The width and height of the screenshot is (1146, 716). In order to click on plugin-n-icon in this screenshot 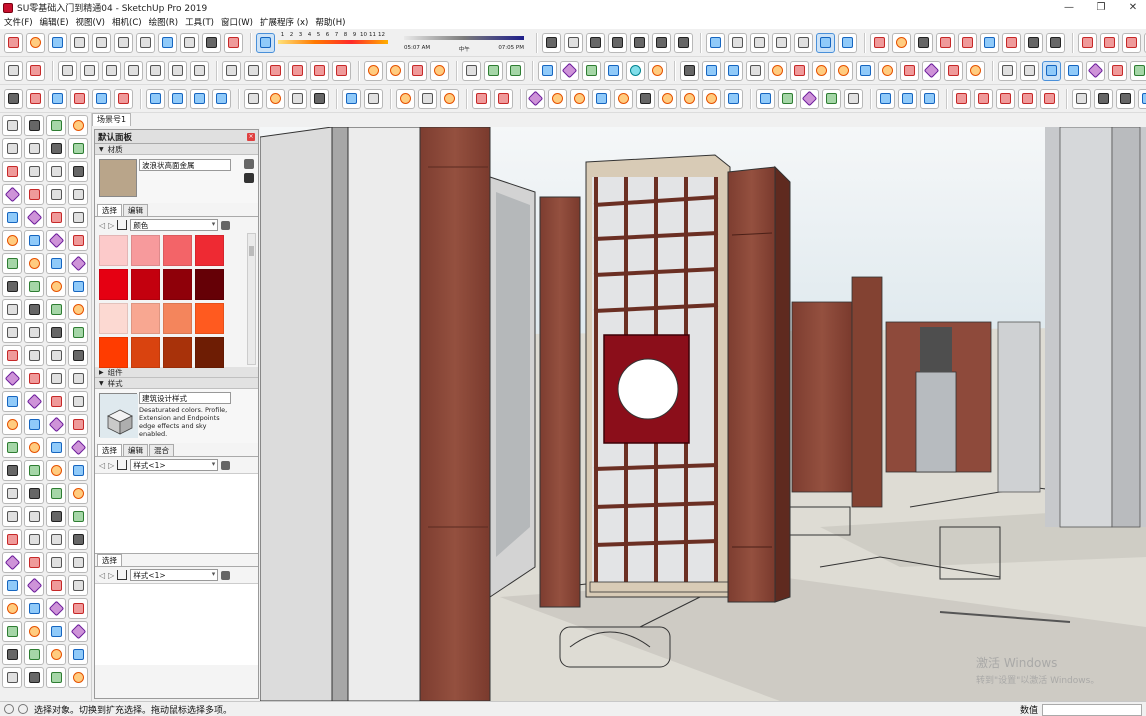, I will do `click(493, 70)`.